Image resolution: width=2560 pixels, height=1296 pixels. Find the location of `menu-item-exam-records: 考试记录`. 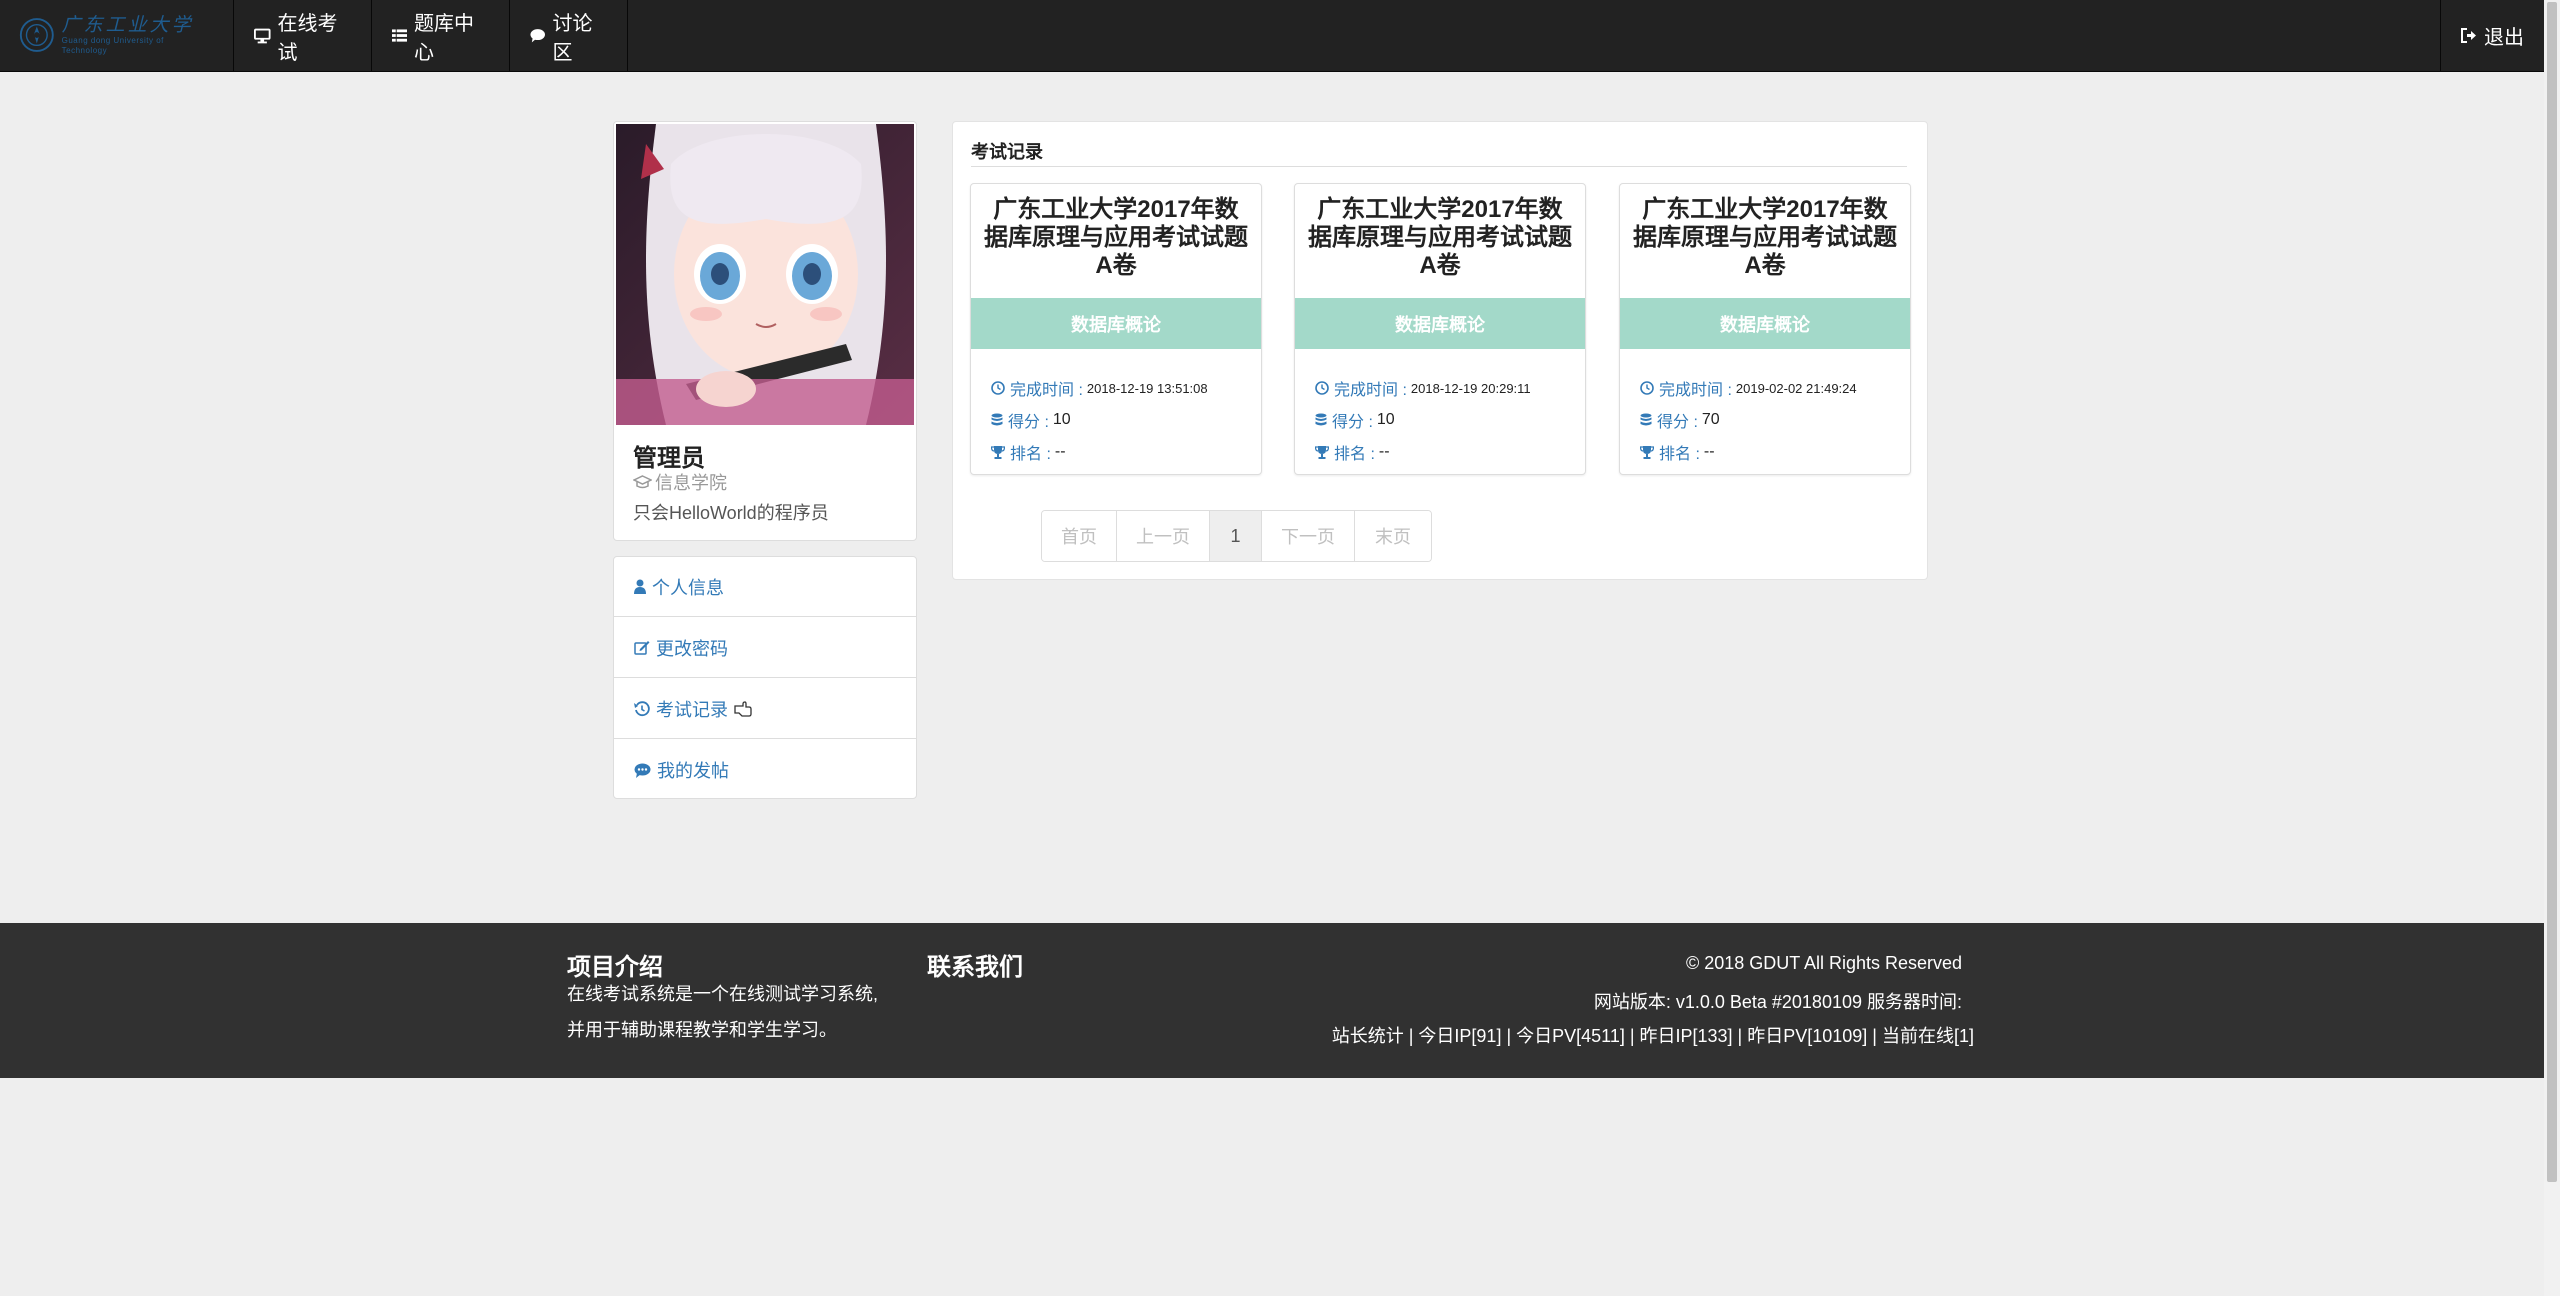

menu-item-exam-records: 考试记录 is located at coordinates (765, 709).